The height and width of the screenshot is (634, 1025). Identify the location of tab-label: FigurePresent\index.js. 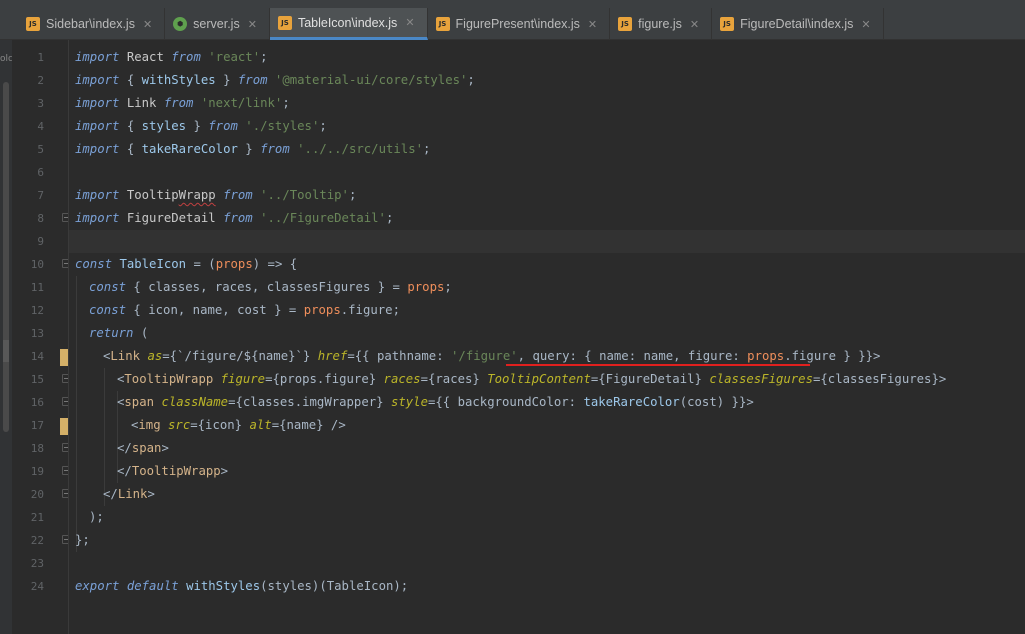
(517, 24).